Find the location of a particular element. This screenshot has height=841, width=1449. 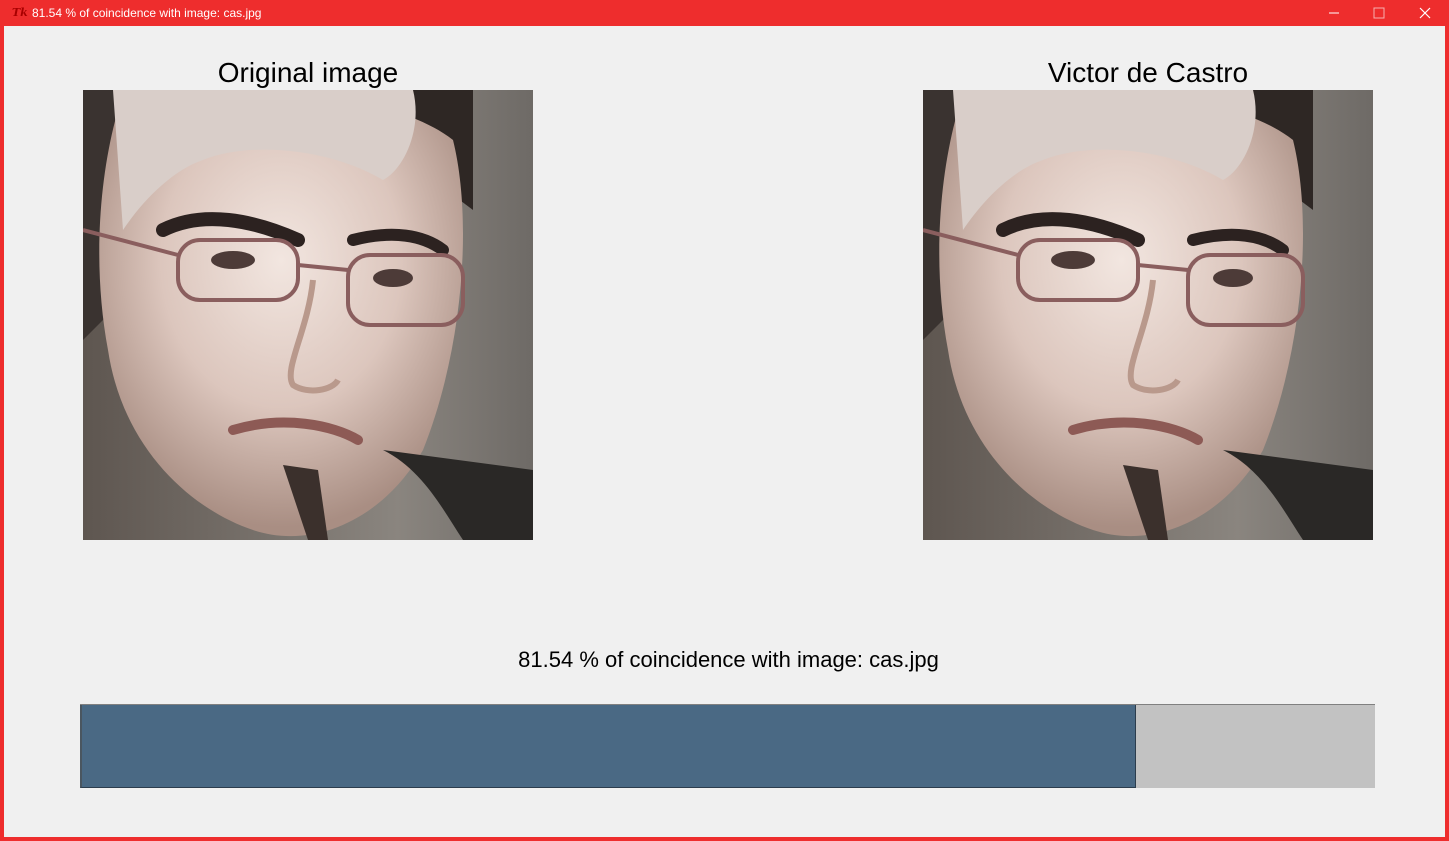

original-image-caption: Original image is located at coordinates (308, 72).